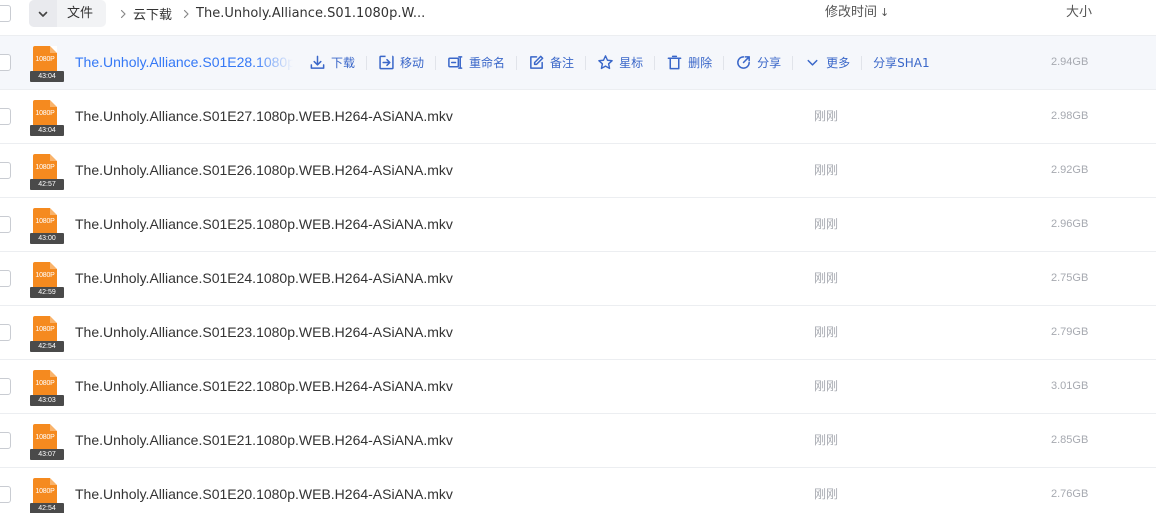 Image resolution: width=1156 pixels, height=513 pixels. I want to click on breadcrumb-root-group: 文件, so click(68, 13).